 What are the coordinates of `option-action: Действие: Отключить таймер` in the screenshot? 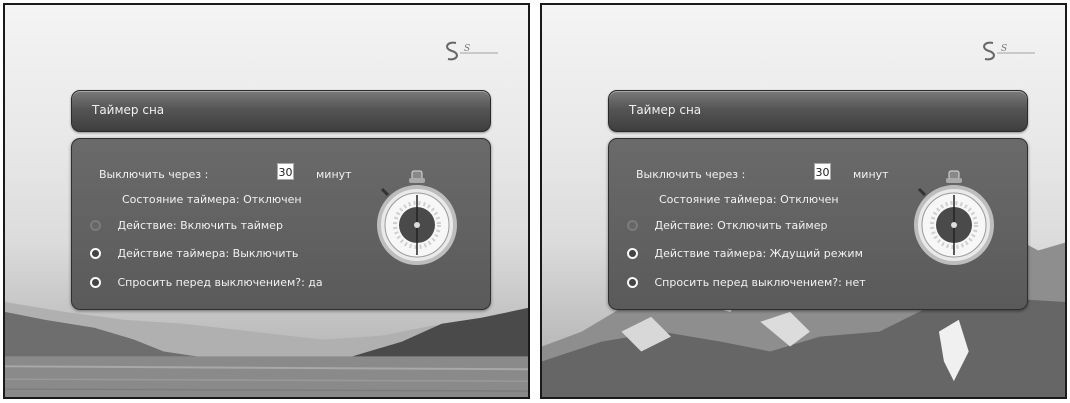 It's located at (727, 225).